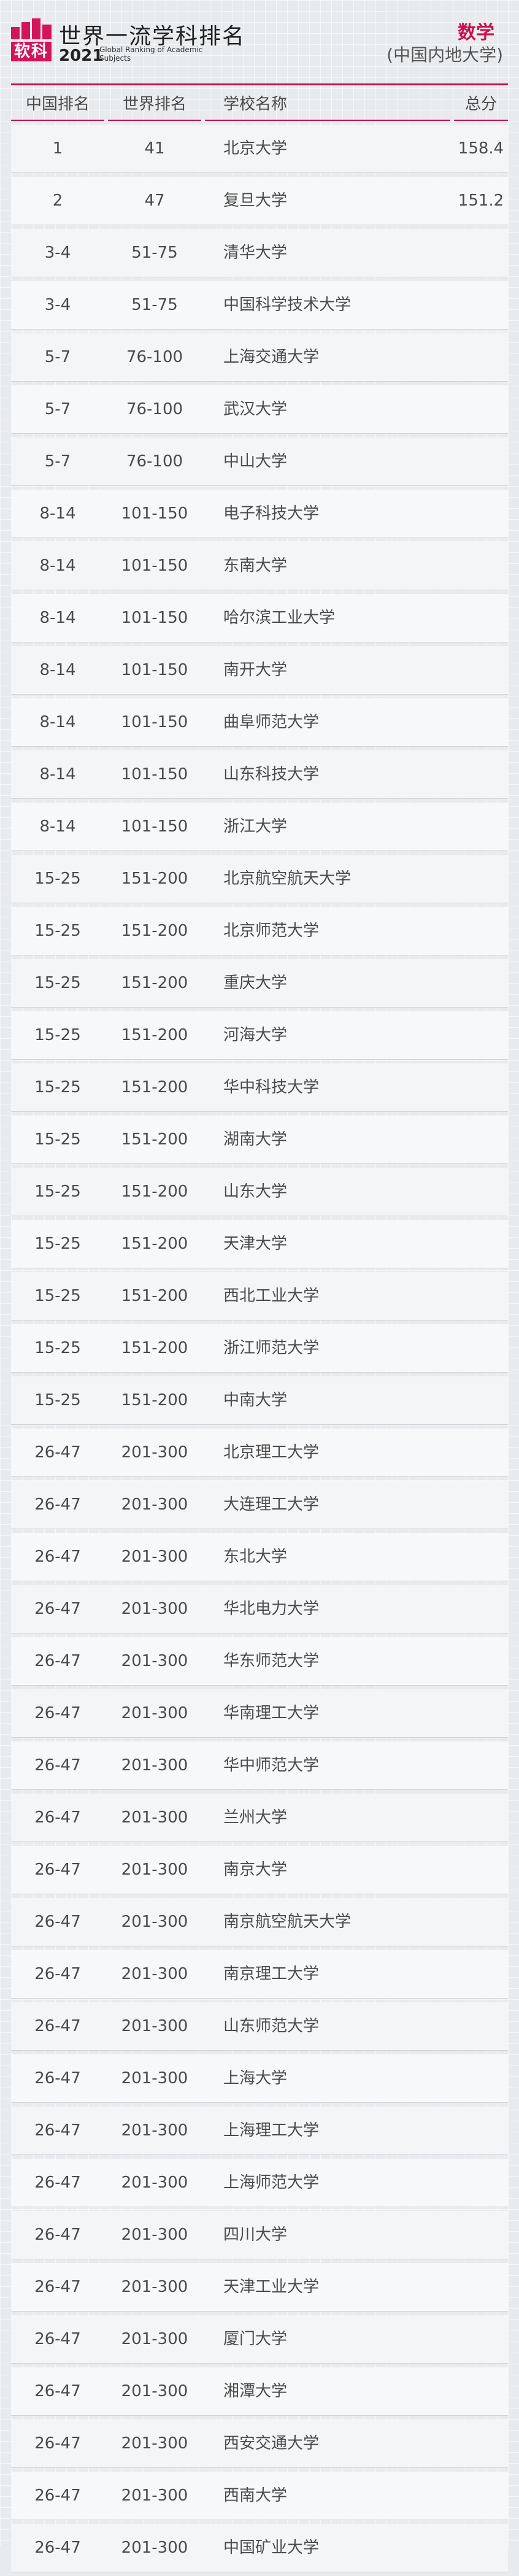 Image resolution: width=519 pixels, height=2576 pixels. What do you see at coordinates (272, 1087) in the screenshot?
I see `school-name-cell: 华中科技大学` at bounding box center [272, 1087].